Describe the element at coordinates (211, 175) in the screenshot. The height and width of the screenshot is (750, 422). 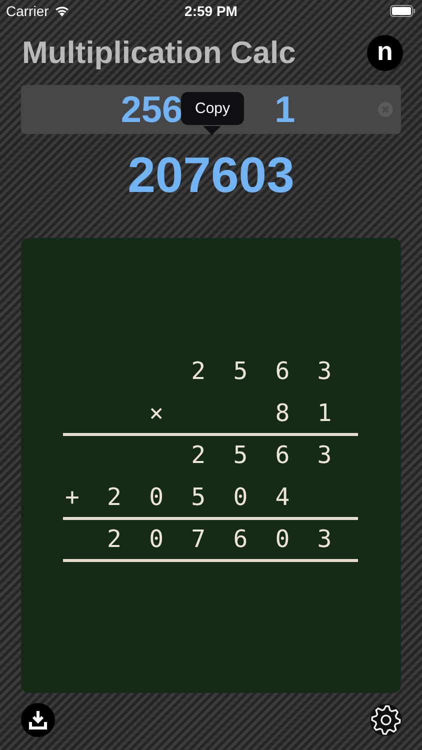
I see `result-value: 207603` at that location.